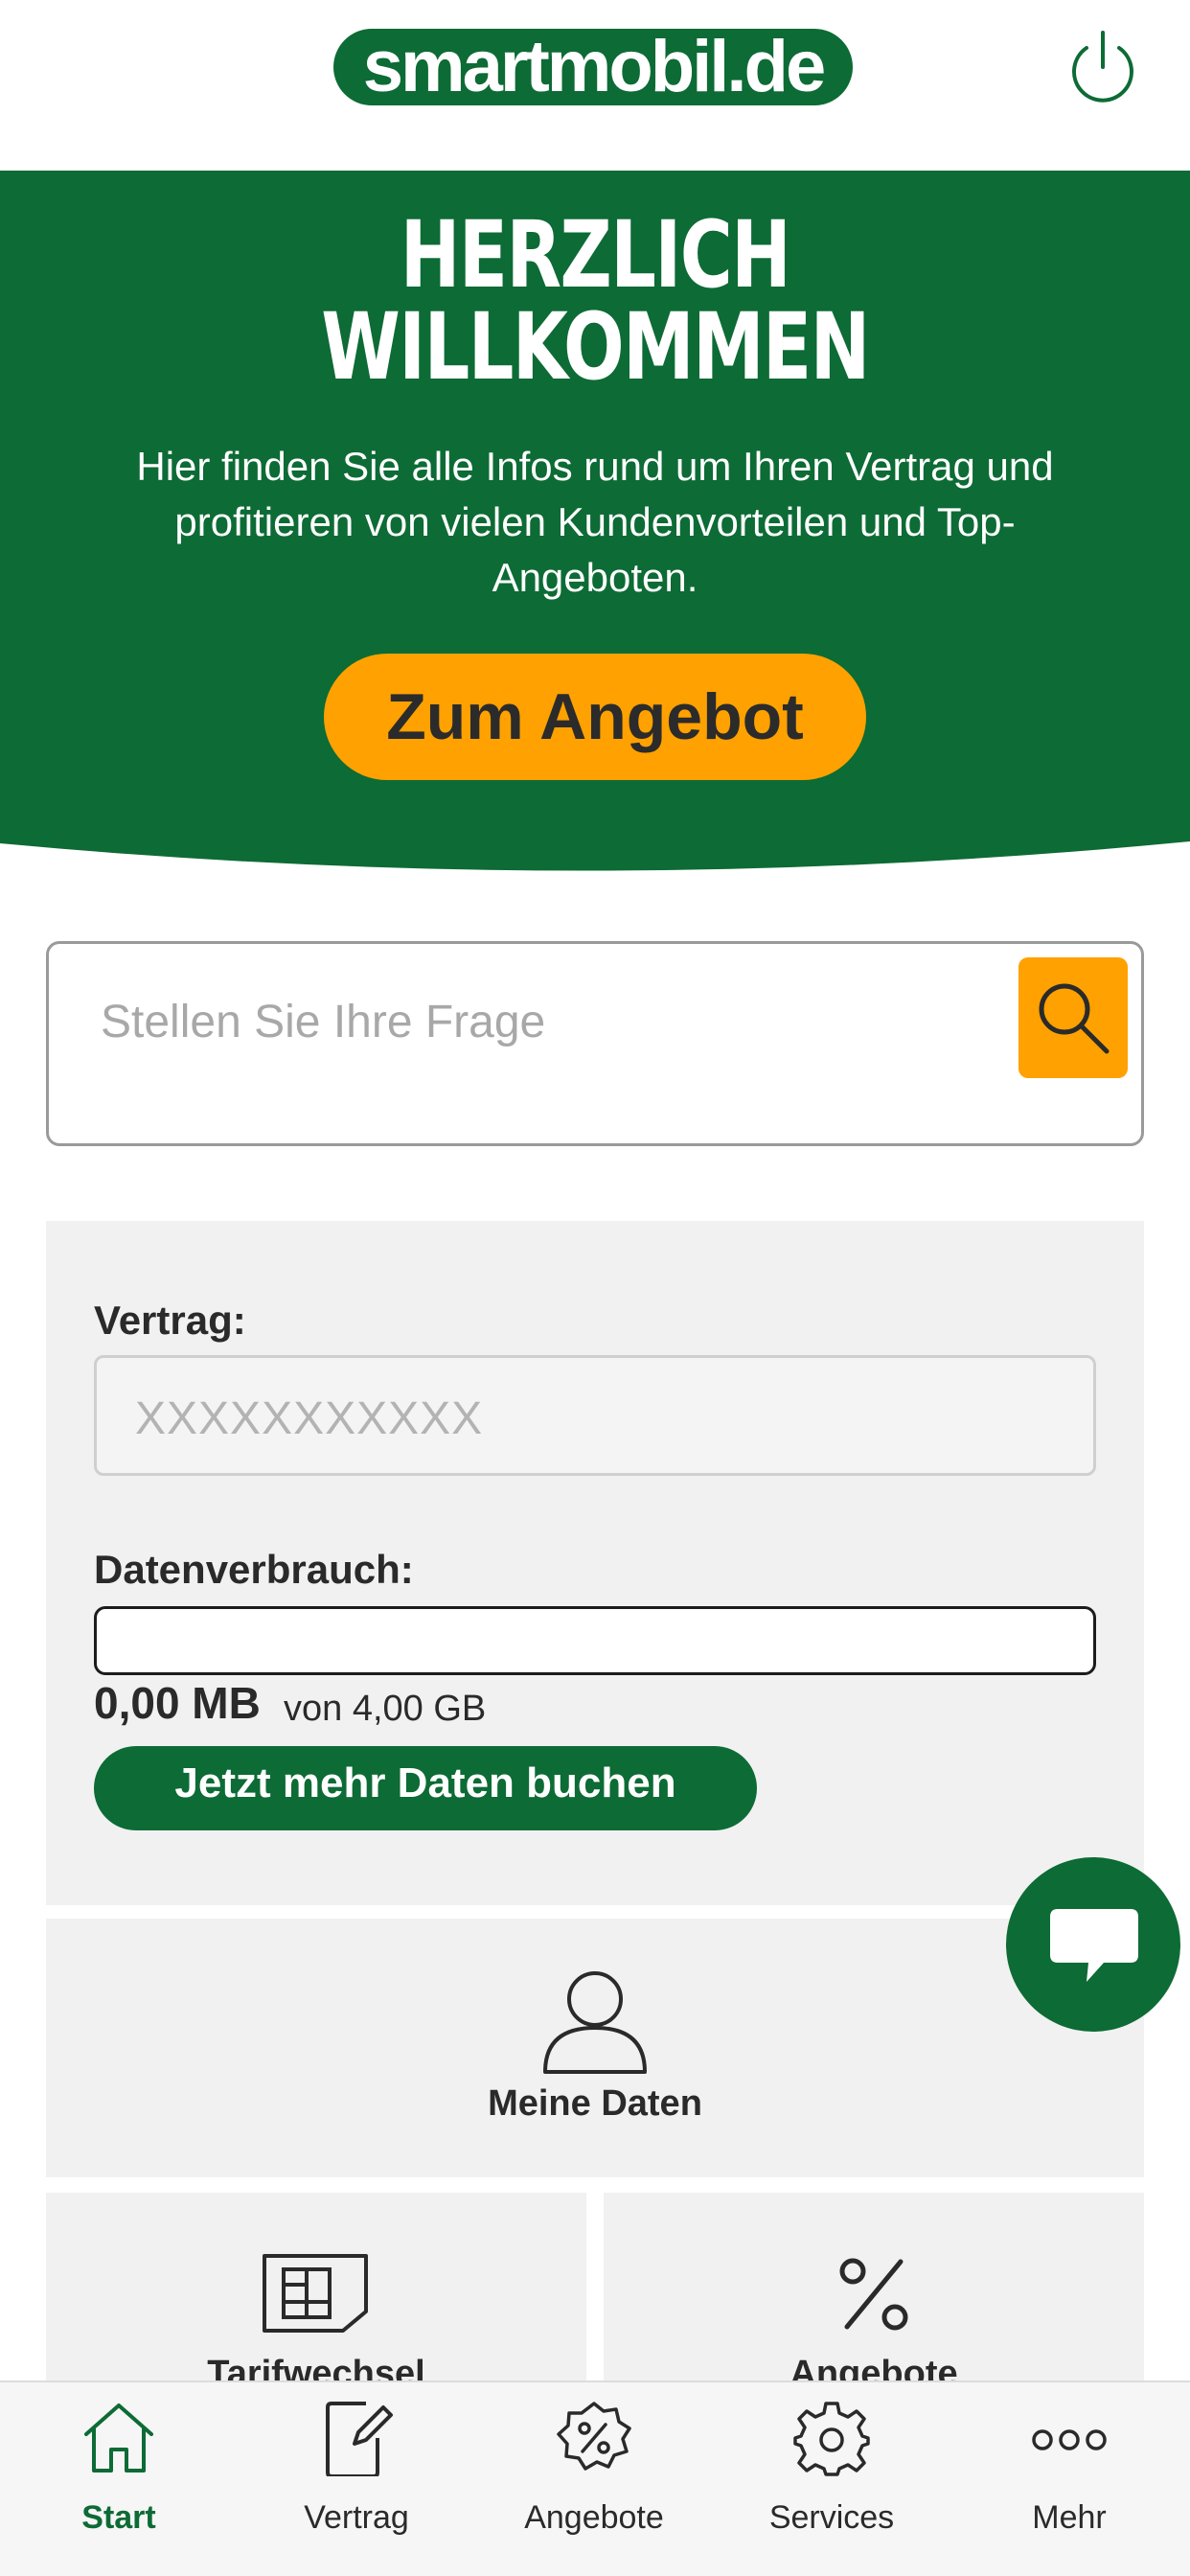 The width and height of the screenshot is (1190, 2576). What do you see at coordinates (595, 1415) in the screenshot?
I see `contract-number-field: XXXXXXXXXXX` at bounding box center [595, 1415].